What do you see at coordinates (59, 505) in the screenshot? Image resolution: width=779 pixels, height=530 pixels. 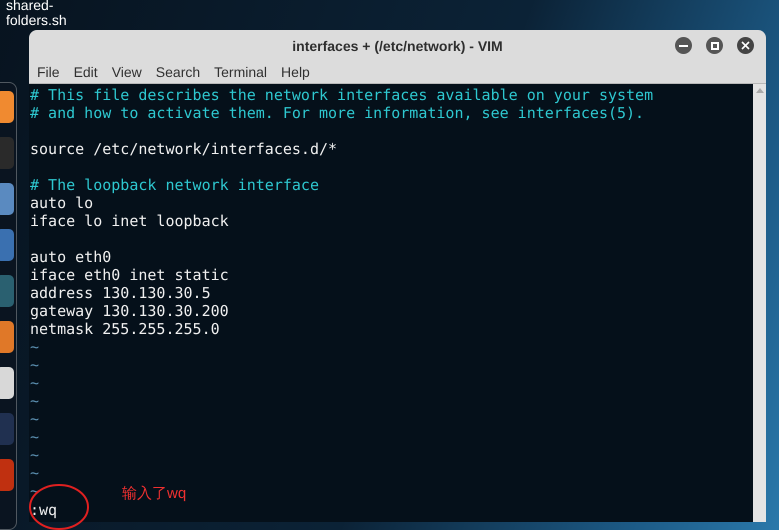 I see `annotation-circle` at bounding box center [59, 505].